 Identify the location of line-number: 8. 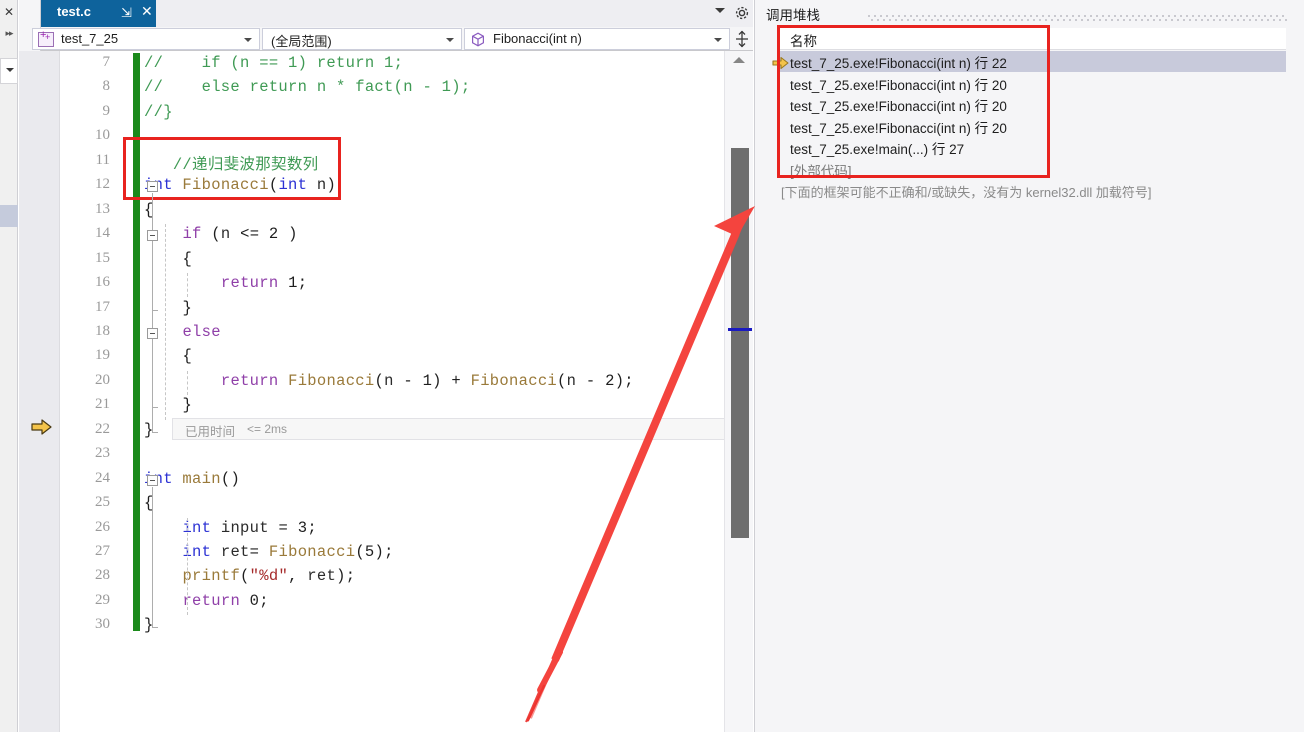
(106, 86).